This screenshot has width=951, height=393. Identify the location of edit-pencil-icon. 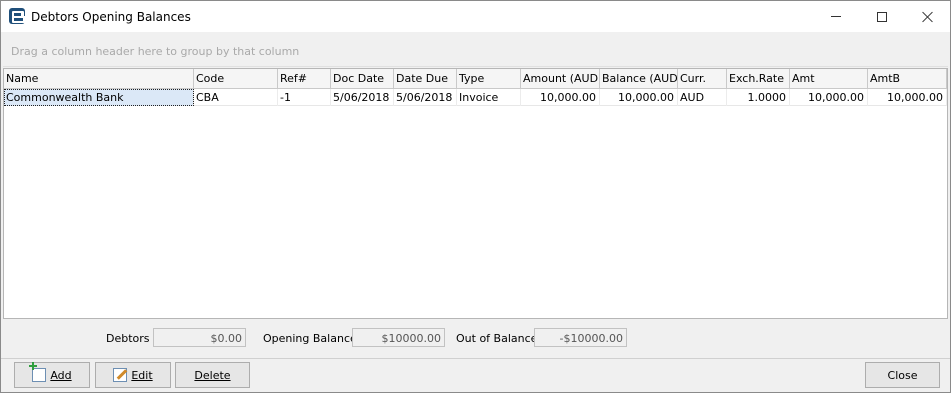
(120, 375).